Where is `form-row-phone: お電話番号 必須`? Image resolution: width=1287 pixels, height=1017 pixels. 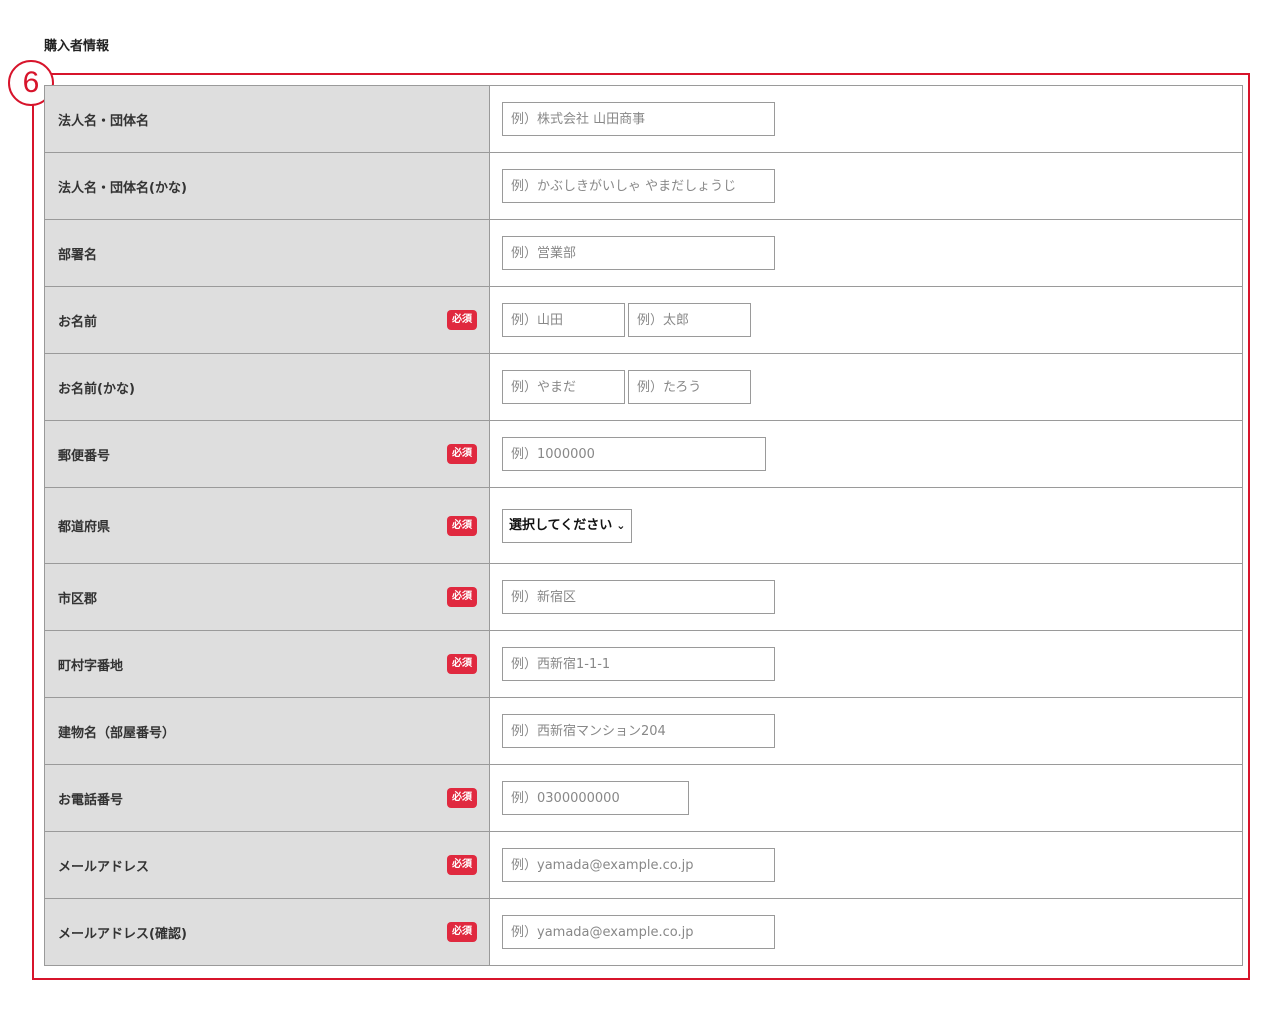
form-row-phone: お電話番号 必須 is located at coordinates (643, 798).